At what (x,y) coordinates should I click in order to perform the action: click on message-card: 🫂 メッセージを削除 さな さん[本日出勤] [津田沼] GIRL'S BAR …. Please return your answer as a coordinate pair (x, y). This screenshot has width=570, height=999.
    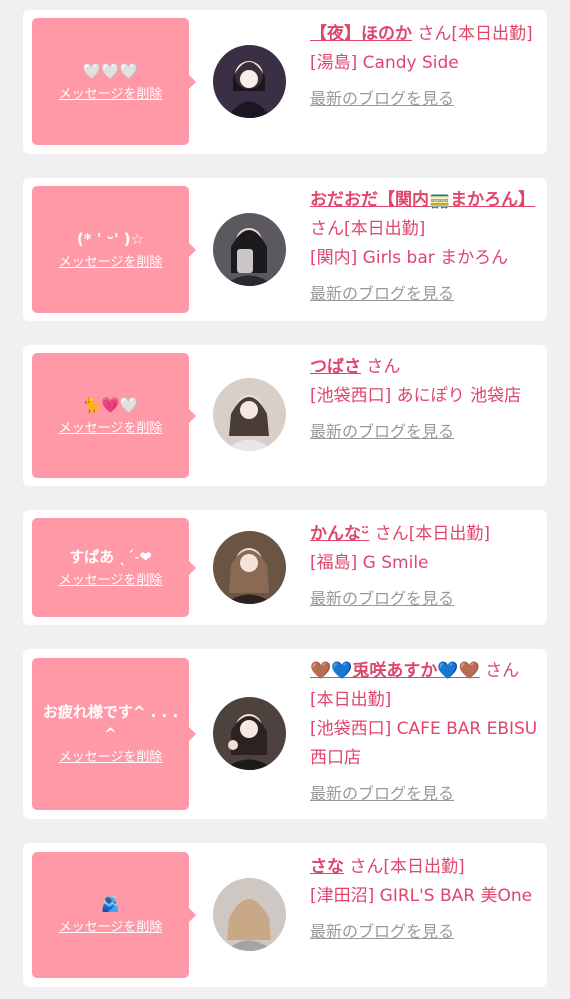
    Looking at the image, I should click on (285, 915).